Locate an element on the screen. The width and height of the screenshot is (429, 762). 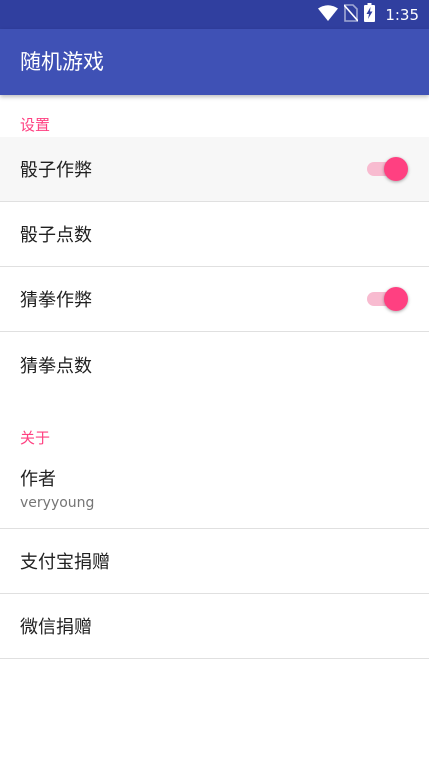
battery-charging-icon is located at coordinates (370, 14).